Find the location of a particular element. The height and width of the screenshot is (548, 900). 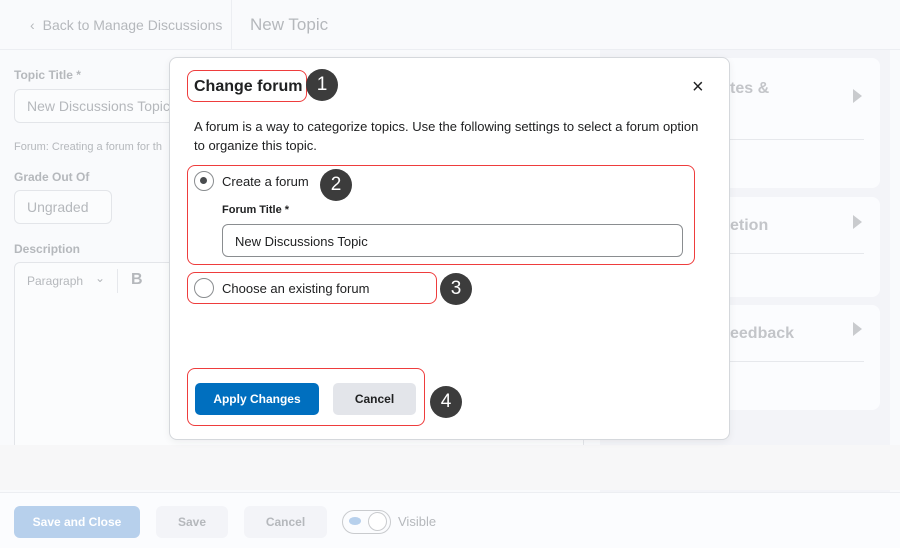

page-title: New Topic is located at coordinates (289, 24).